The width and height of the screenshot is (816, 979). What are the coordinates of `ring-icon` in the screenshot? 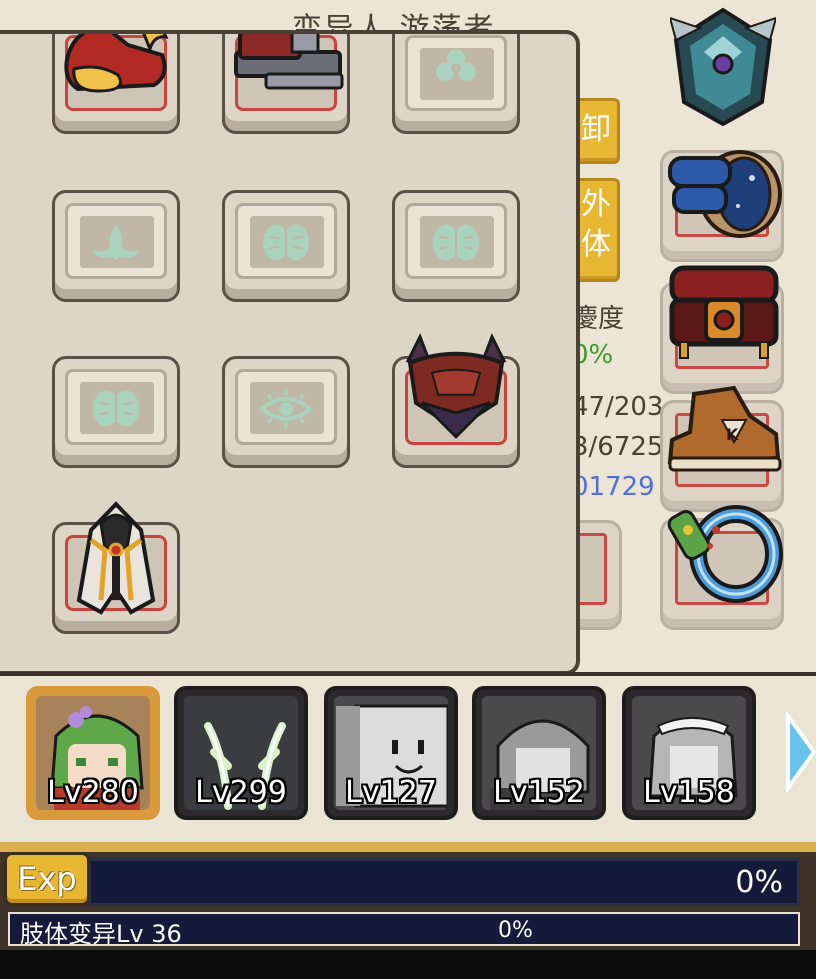 It's located at (725, 552).